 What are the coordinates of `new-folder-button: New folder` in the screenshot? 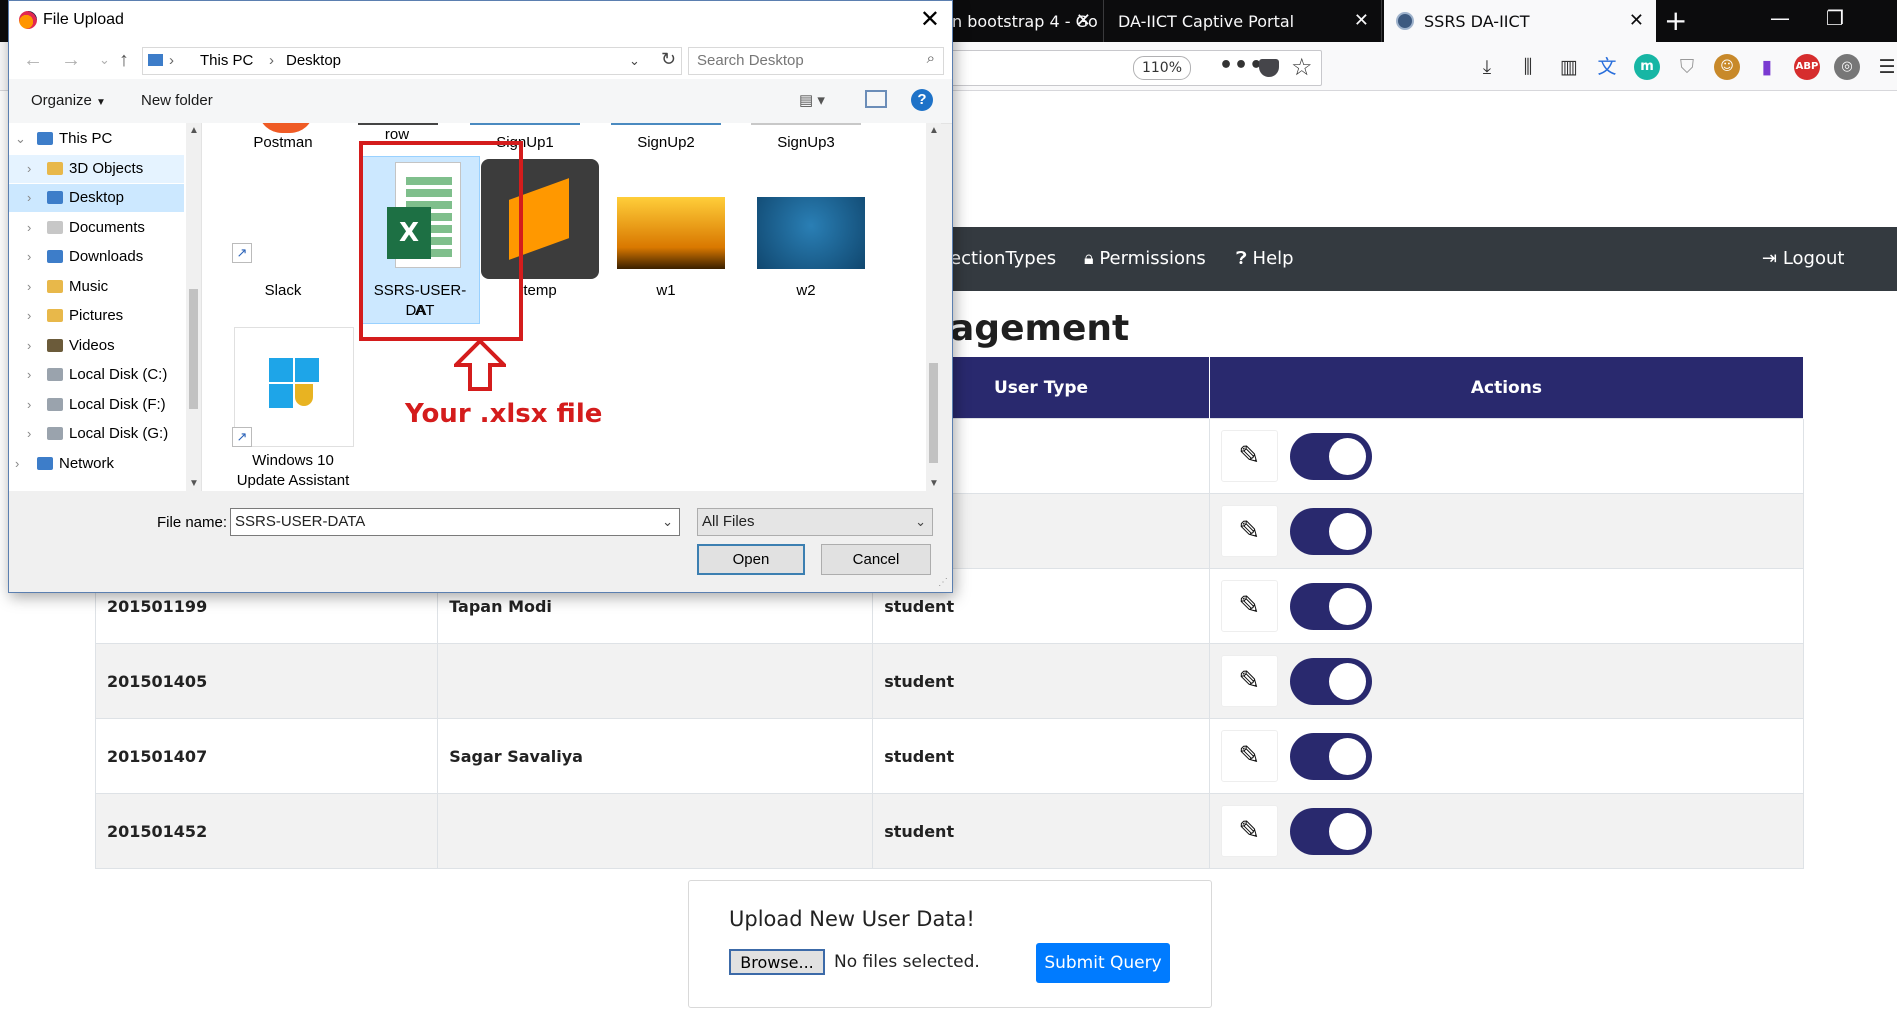 It's located at (177, 100).